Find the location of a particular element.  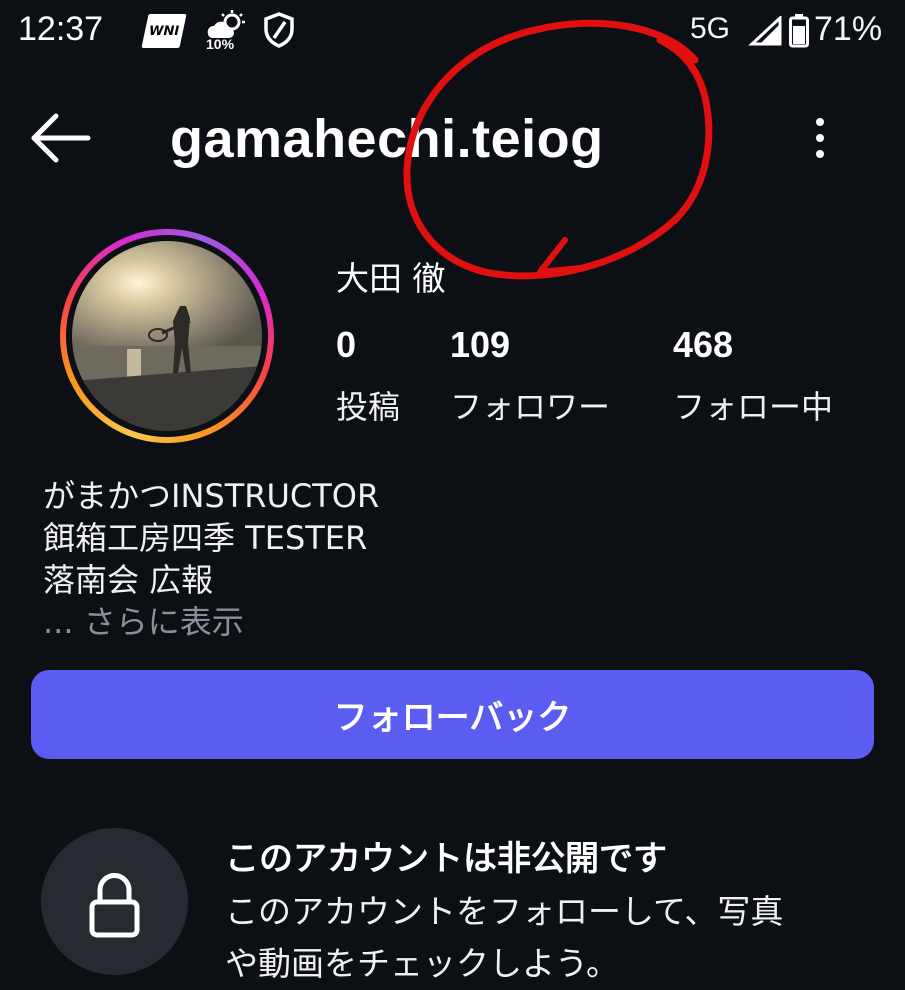

back-button is located at coordinates (62, 138).